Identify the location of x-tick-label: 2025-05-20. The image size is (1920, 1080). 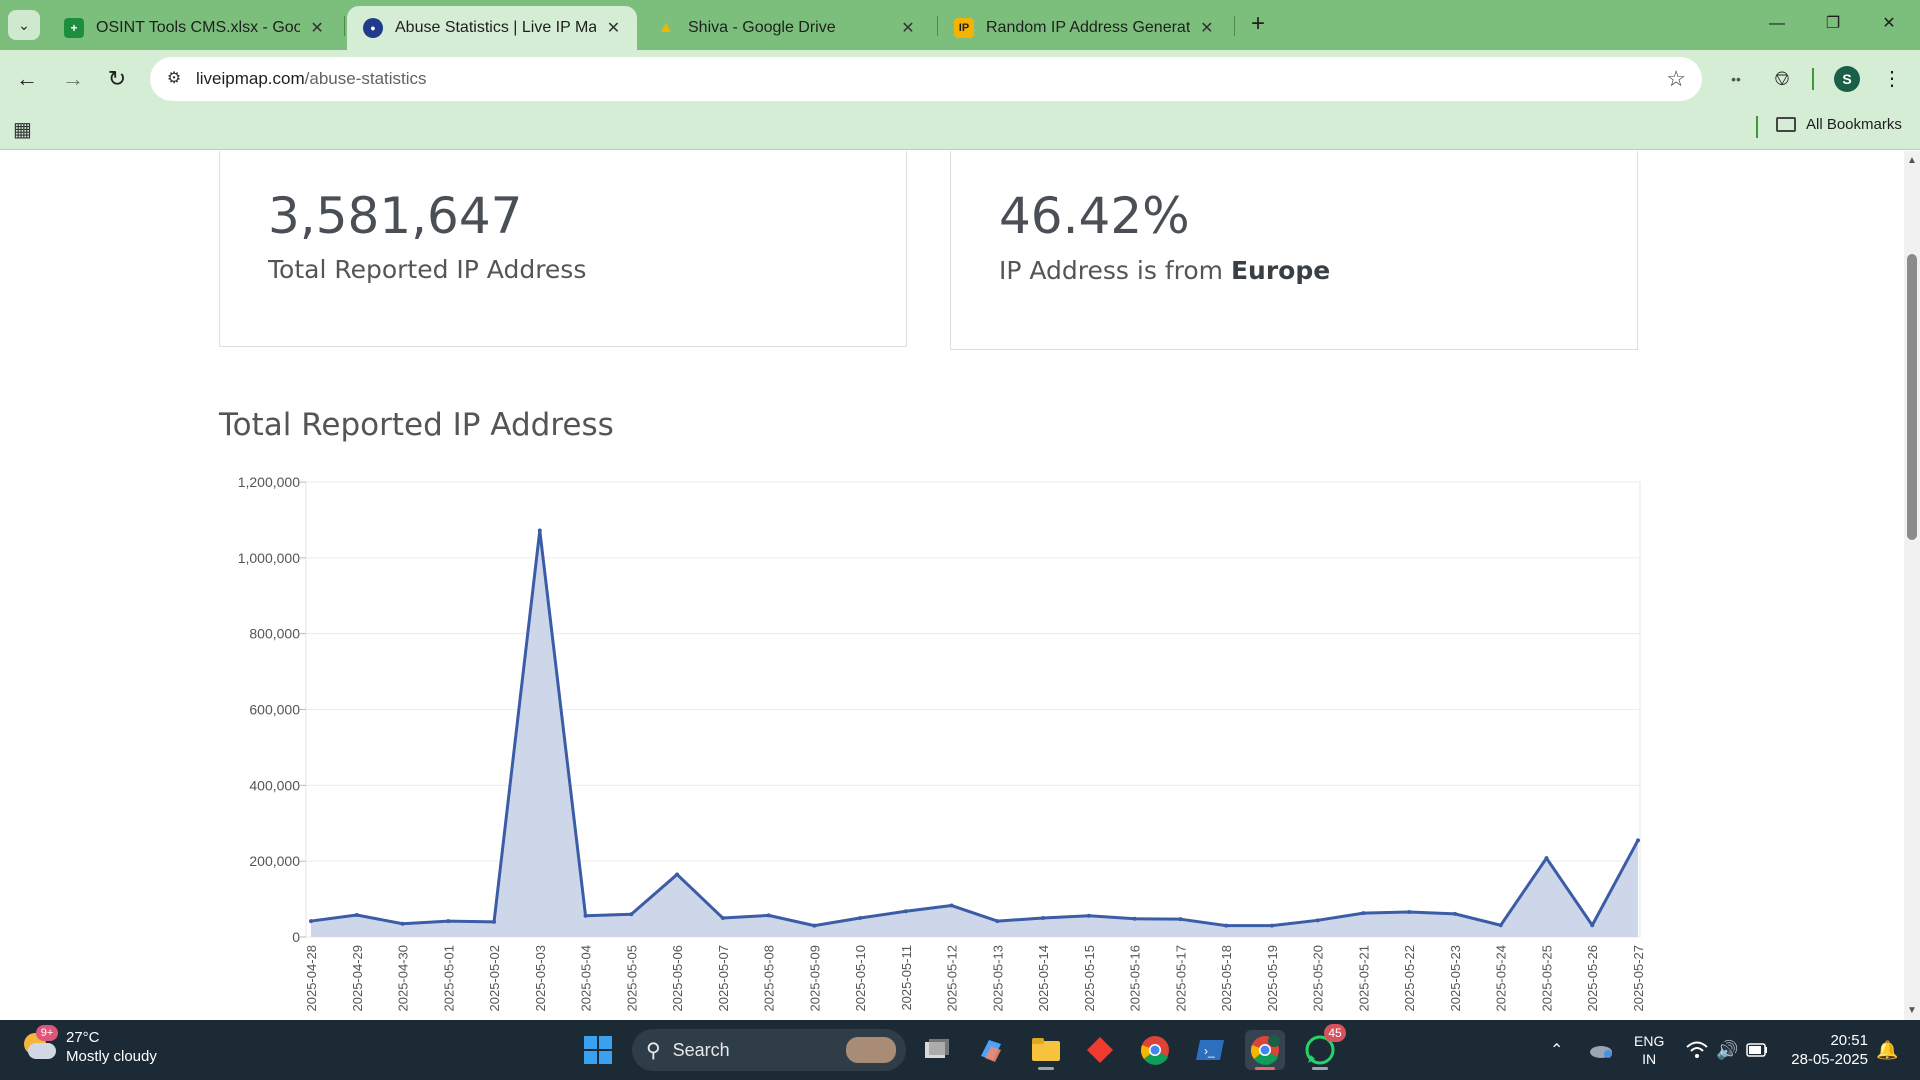
(1318, 978).